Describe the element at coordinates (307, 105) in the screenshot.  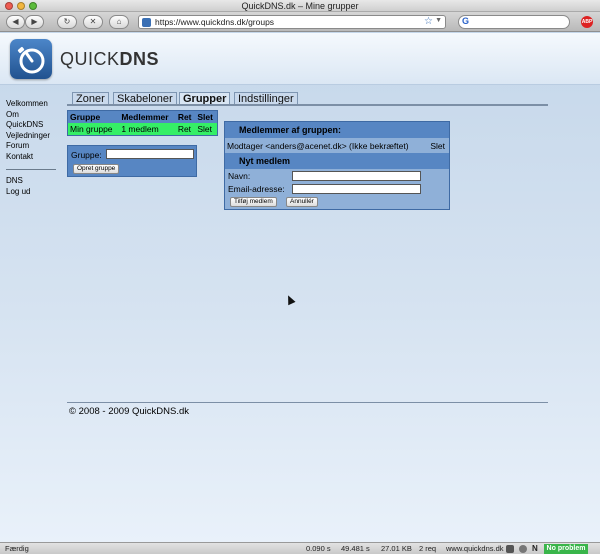
I see `tab-underline` at that location.